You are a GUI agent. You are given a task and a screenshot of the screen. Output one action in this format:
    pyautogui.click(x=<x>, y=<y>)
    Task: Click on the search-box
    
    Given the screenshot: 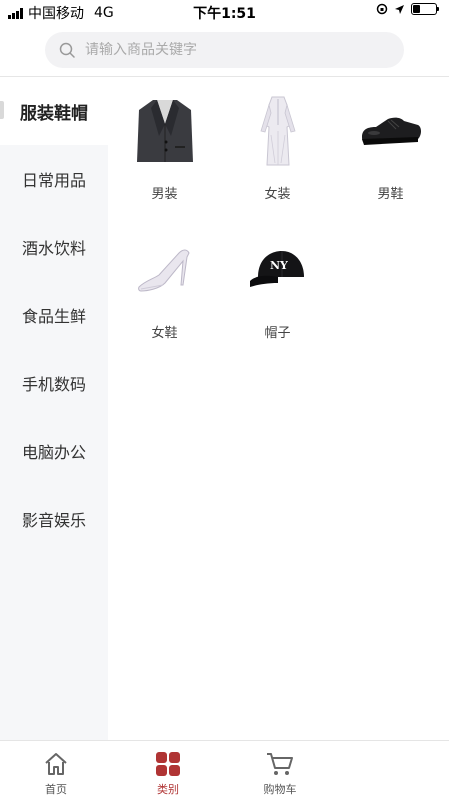 What is the action you would take?
    pyautogui.click(x=224, y=50)
    